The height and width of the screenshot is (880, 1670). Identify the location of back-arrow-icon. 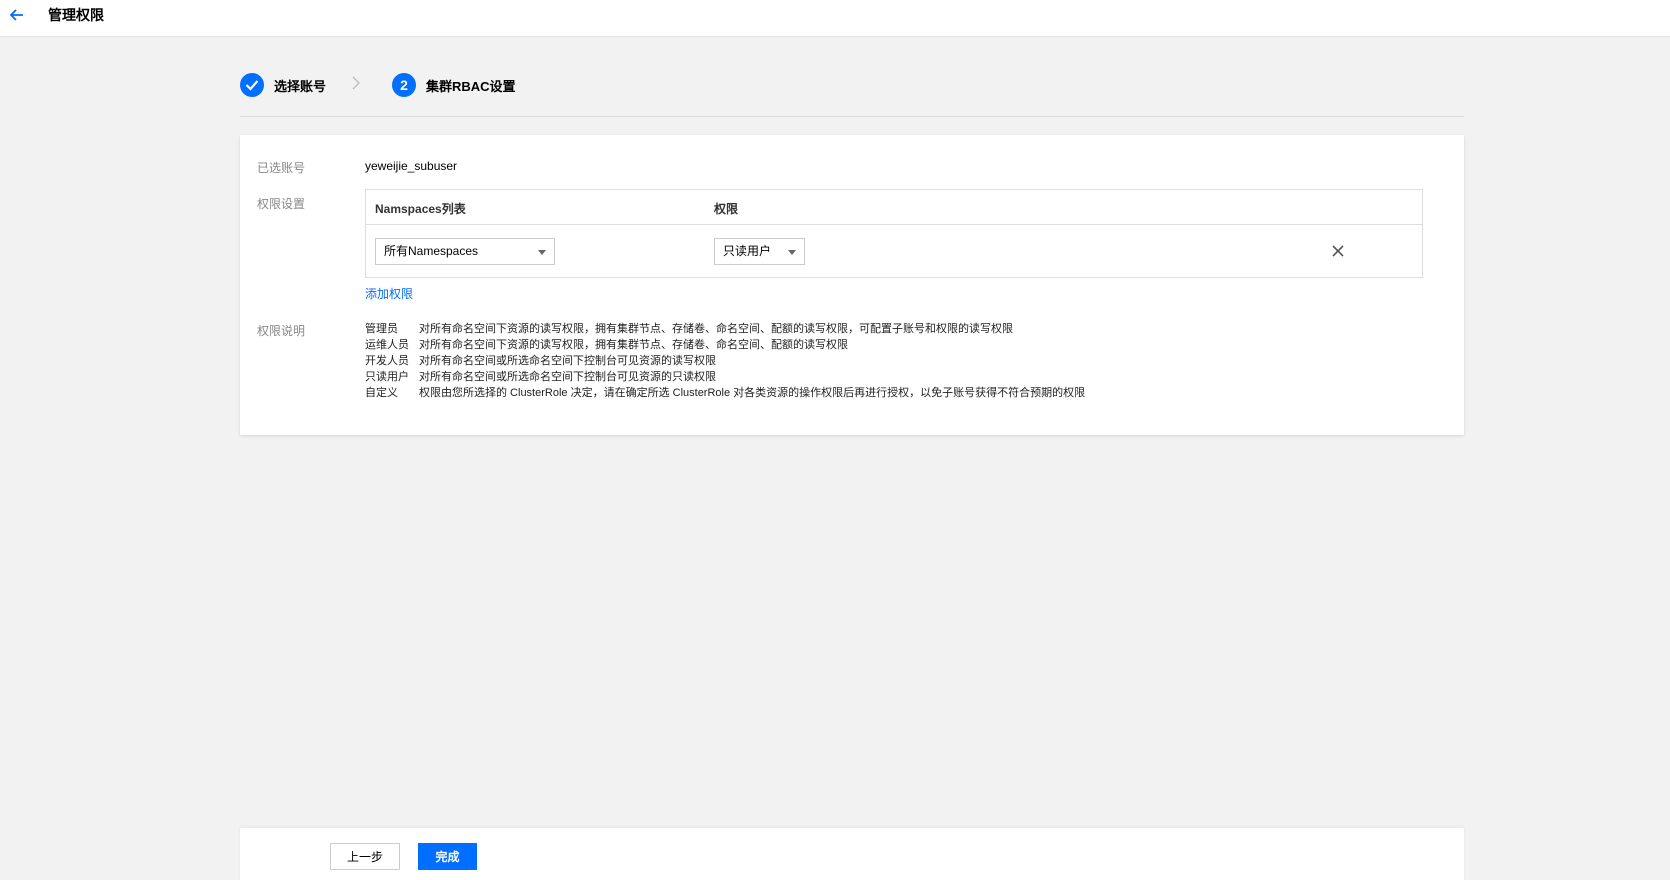
(17, 15).